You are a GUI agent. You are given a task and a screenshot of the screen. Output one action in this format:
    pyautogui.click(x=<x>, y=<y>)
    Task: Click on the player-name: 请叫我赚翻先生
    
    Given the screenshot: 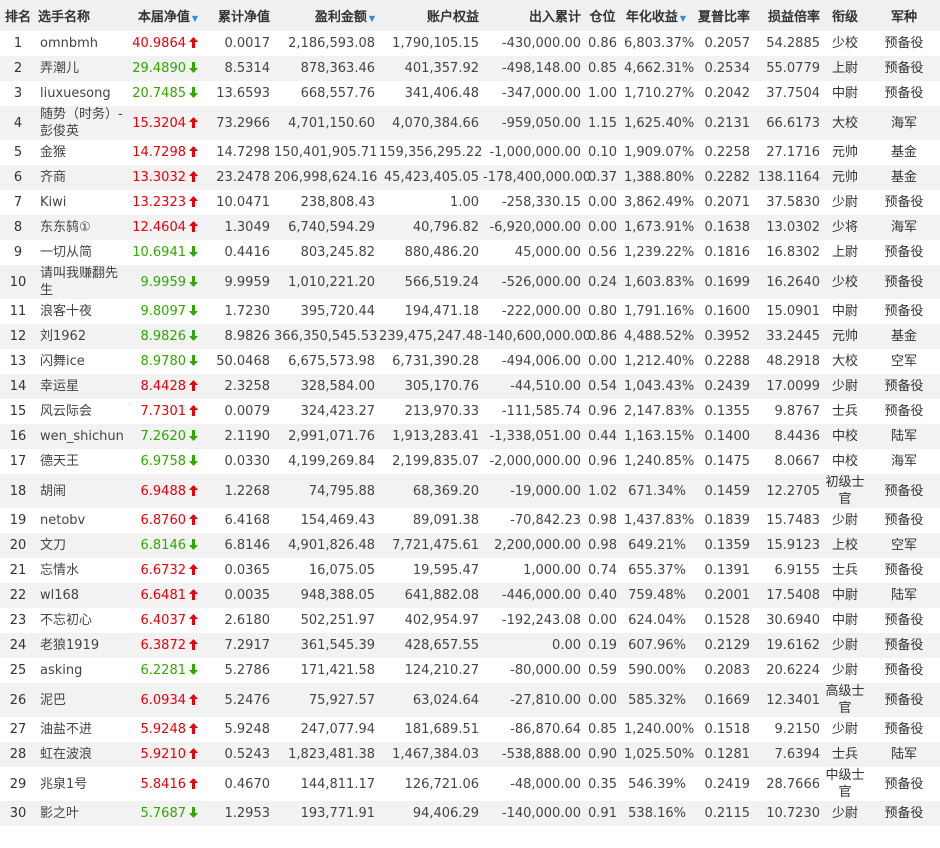 What is the action you would take?
    pyautogui.click(x=82, y=282)
    